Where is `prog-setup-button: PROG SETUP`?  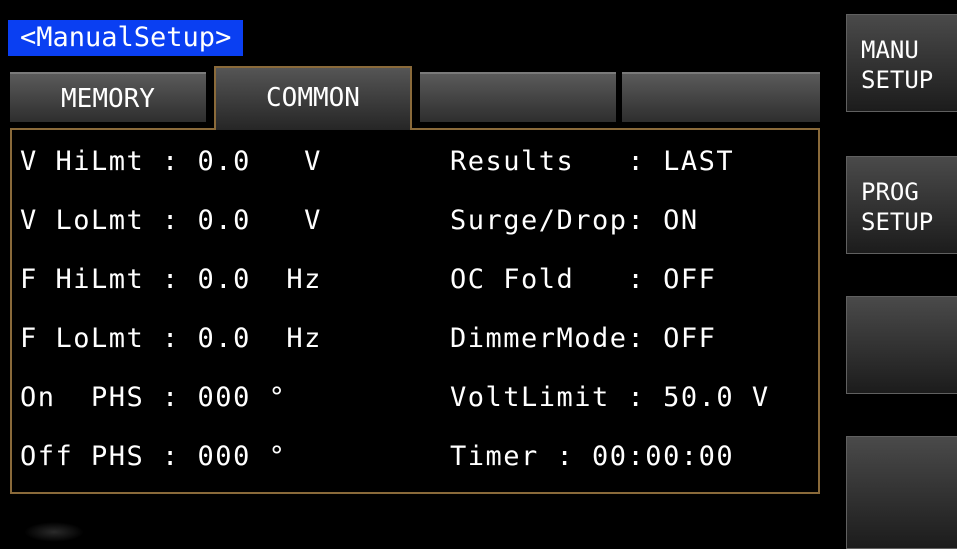 prog-setup-button: PROG SETUP is located at coordinates (901, 205).